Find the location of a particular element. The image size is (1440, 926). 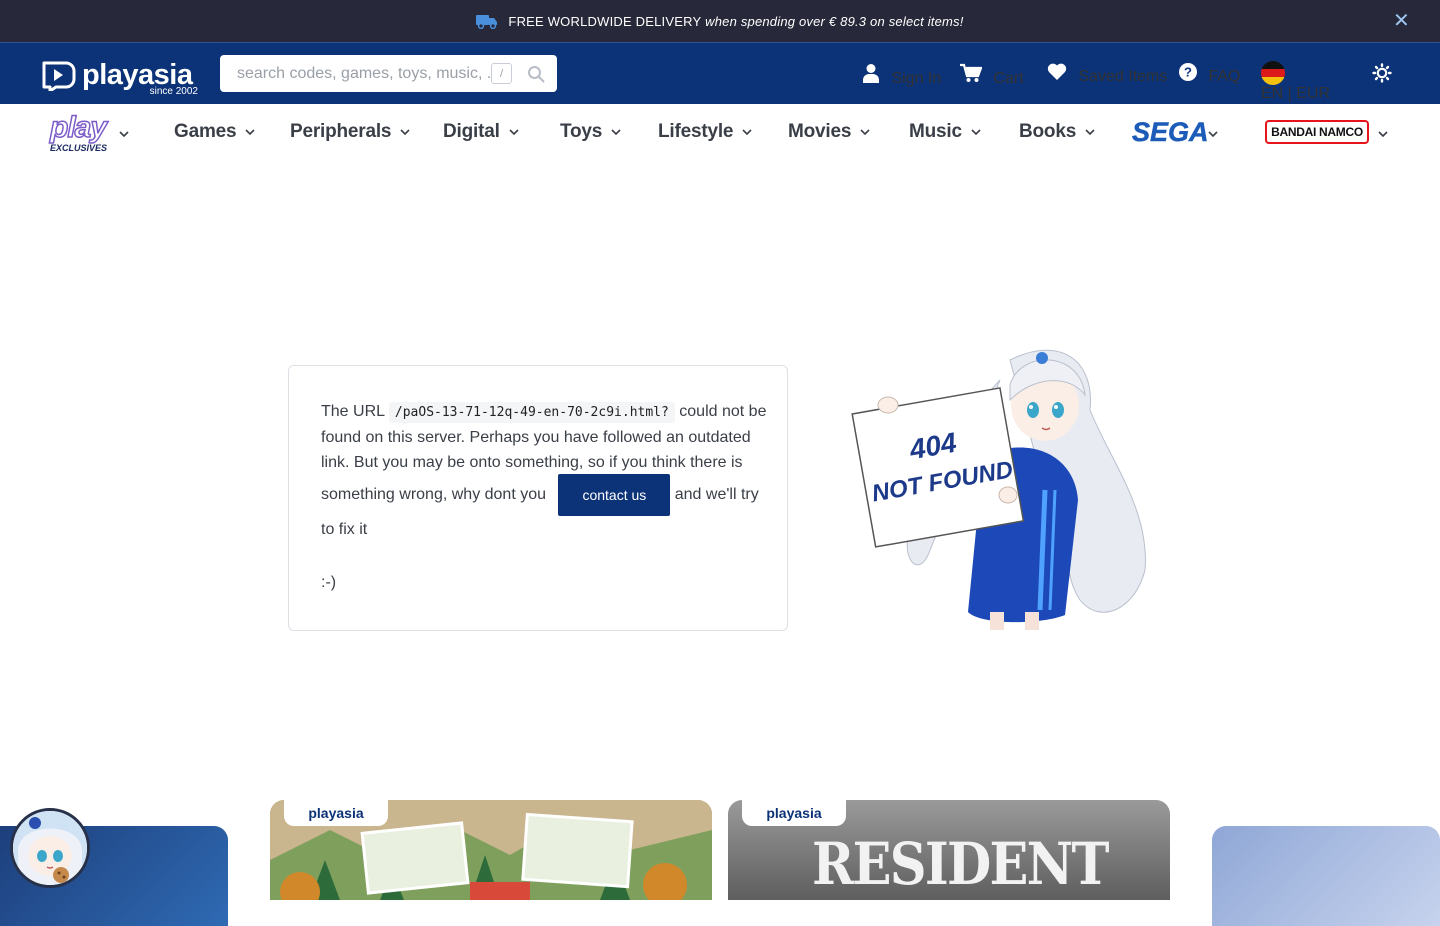

help-icon: ? is located at coordinates (1188, 72).